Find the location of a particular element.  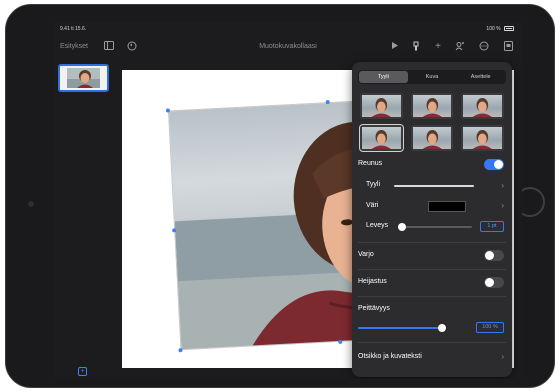

opacity-slider-fill is located at coordinates (400, 328).